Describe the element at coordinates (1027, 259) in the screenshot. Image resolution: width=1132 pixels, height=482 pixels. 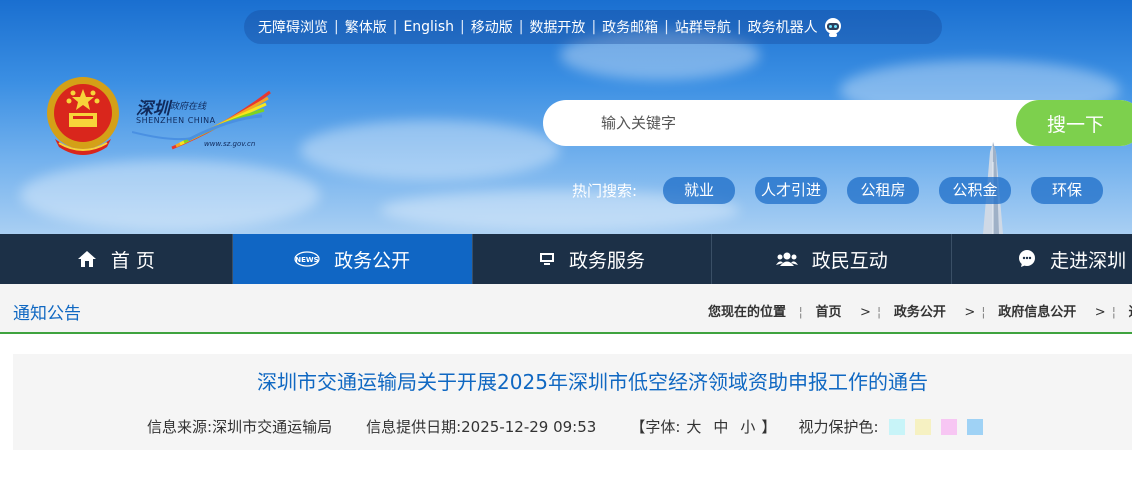
I see `chat-icon` at that location.